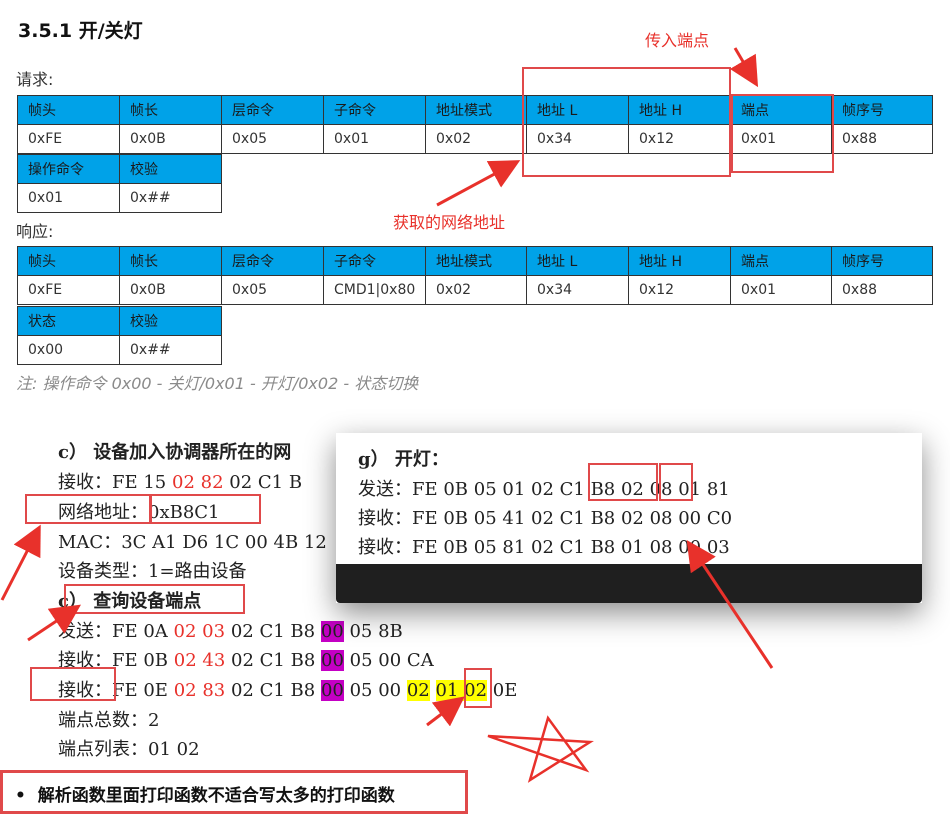 This screenshot has width=950, height=816. I want to click on arrow-left-netaddr, so click(20, 562).